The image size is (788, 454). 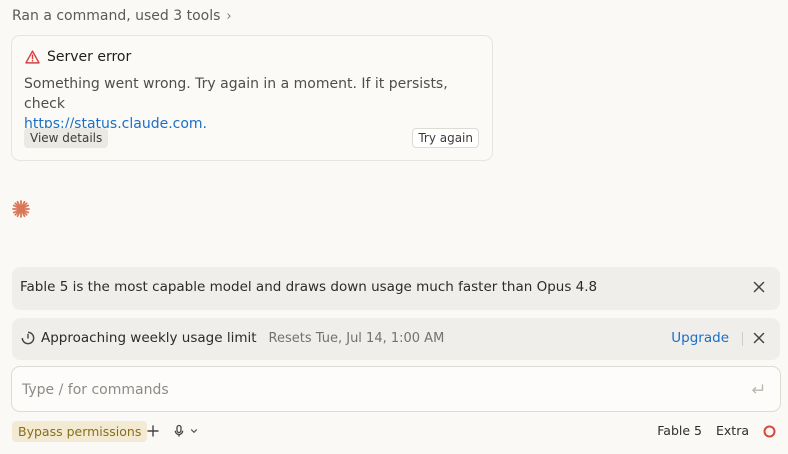 What do you see at coordinates (769, 431) in the screenshot?
I see `status-ring-icon` at bounding box center [769, 431].